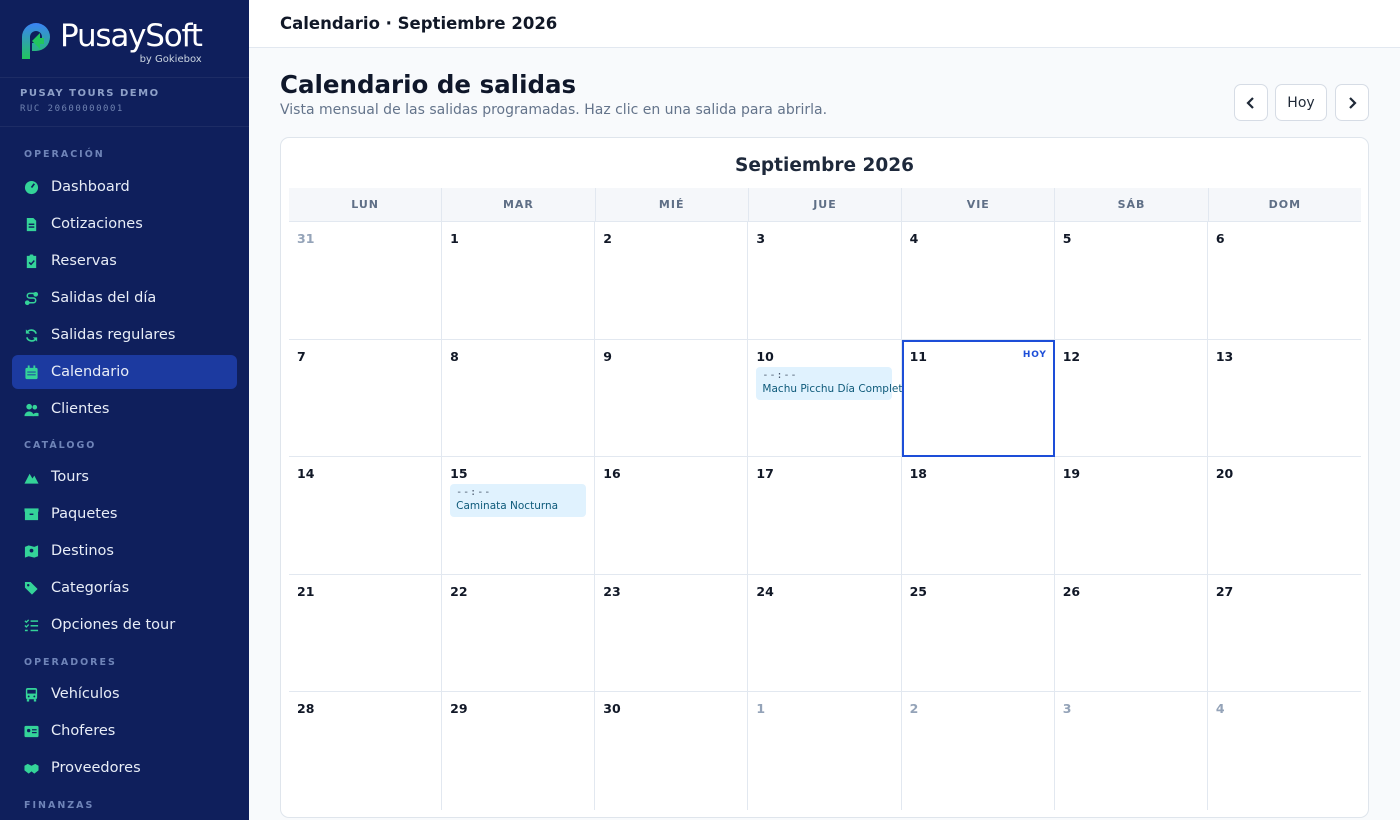 The height and width of the screenshot is (820, 1400). I want to click on sidebar-item-label: Paquetes, so click(84, 514).